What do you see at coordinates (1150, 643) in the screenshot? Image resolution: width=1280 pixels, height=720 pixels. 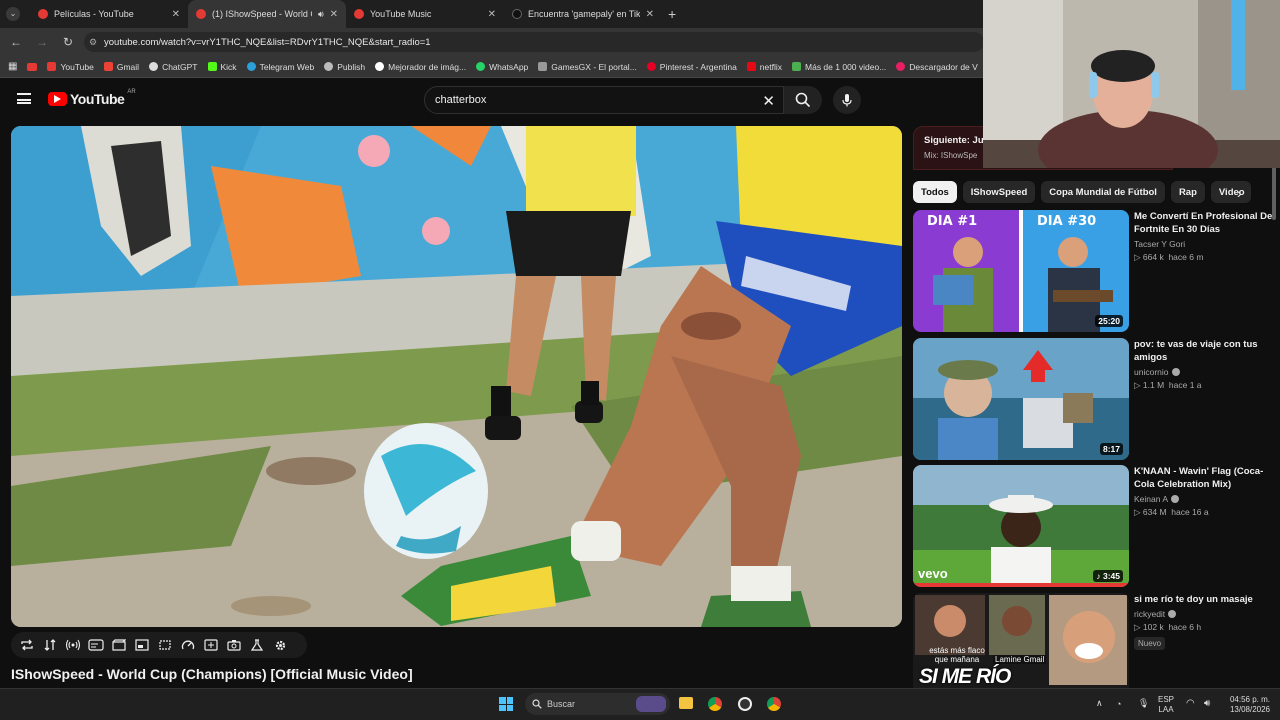 I see `new-badge: Nuevo` at bounding box center [1150, 643].